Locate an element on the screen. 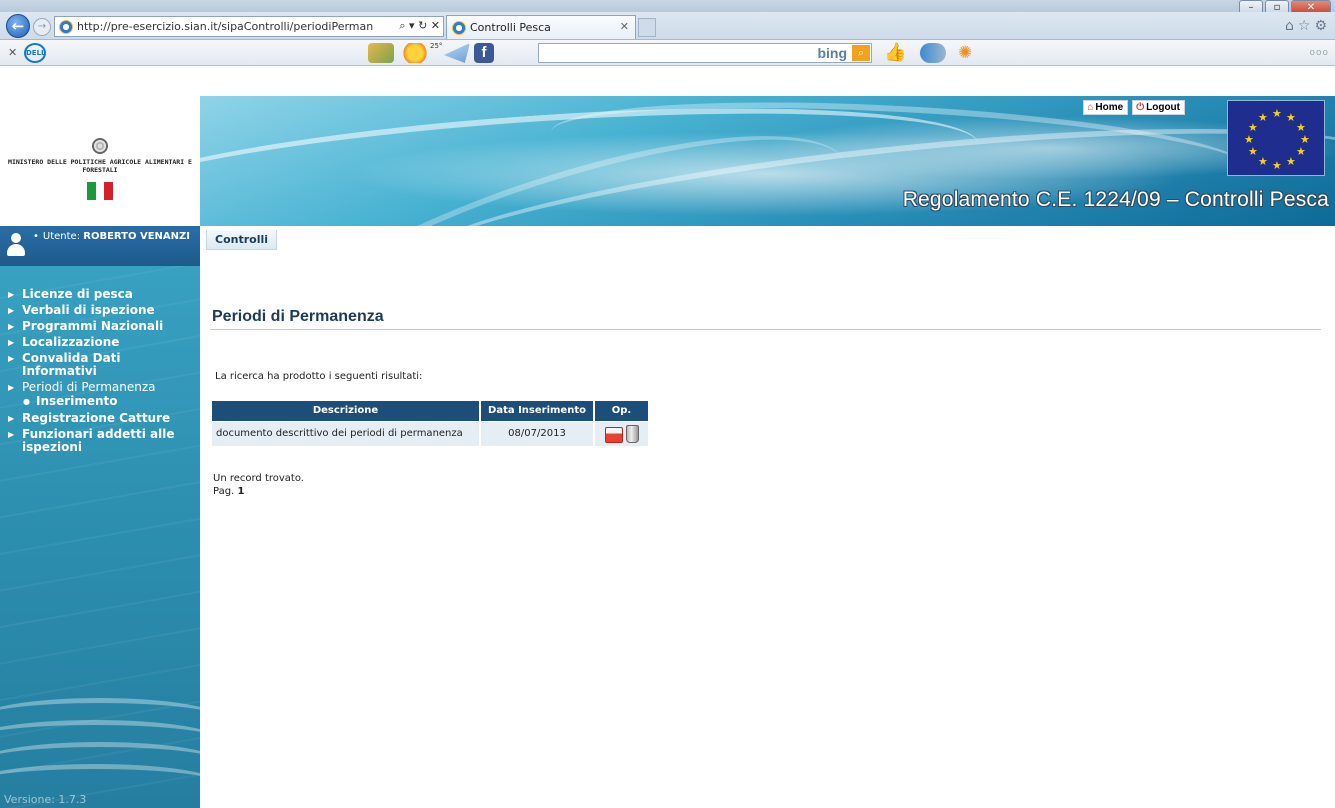 Image resolution: width=1335 pixels, height=808 pixels. sidebar-item-verbali: Verbali di ispezione is located at coordinates (104, 310).